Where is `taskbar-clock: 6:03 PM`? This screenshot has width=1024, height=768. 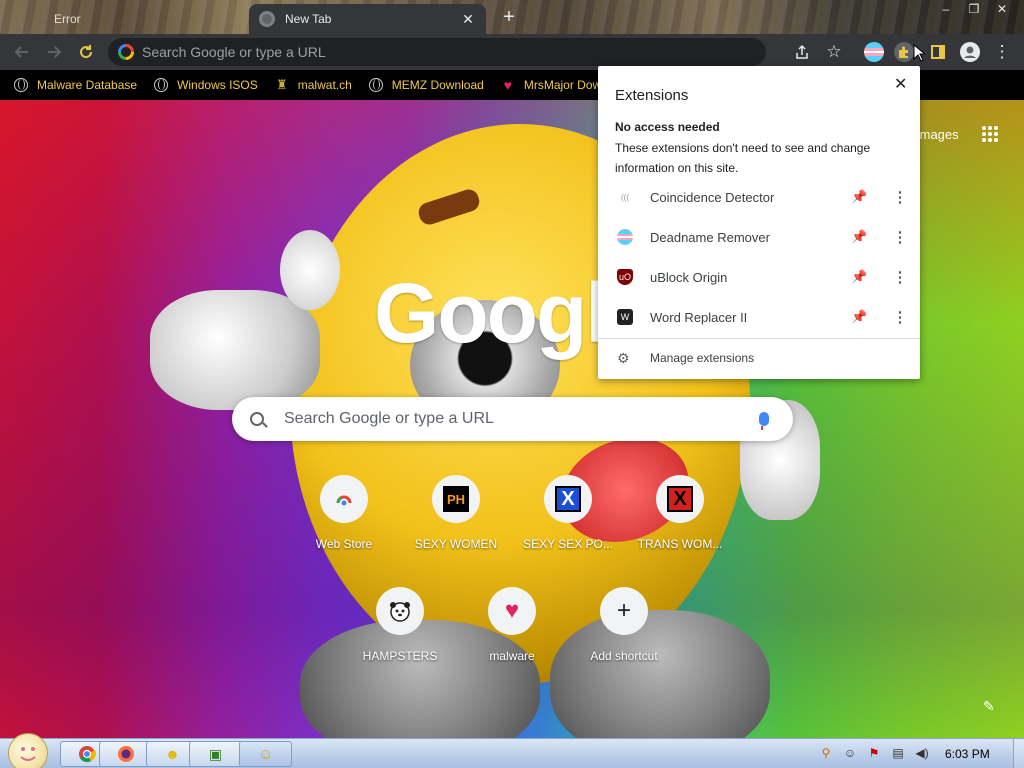 taskbar-clock: 6:03 PM is located at coordinates (967, 754).